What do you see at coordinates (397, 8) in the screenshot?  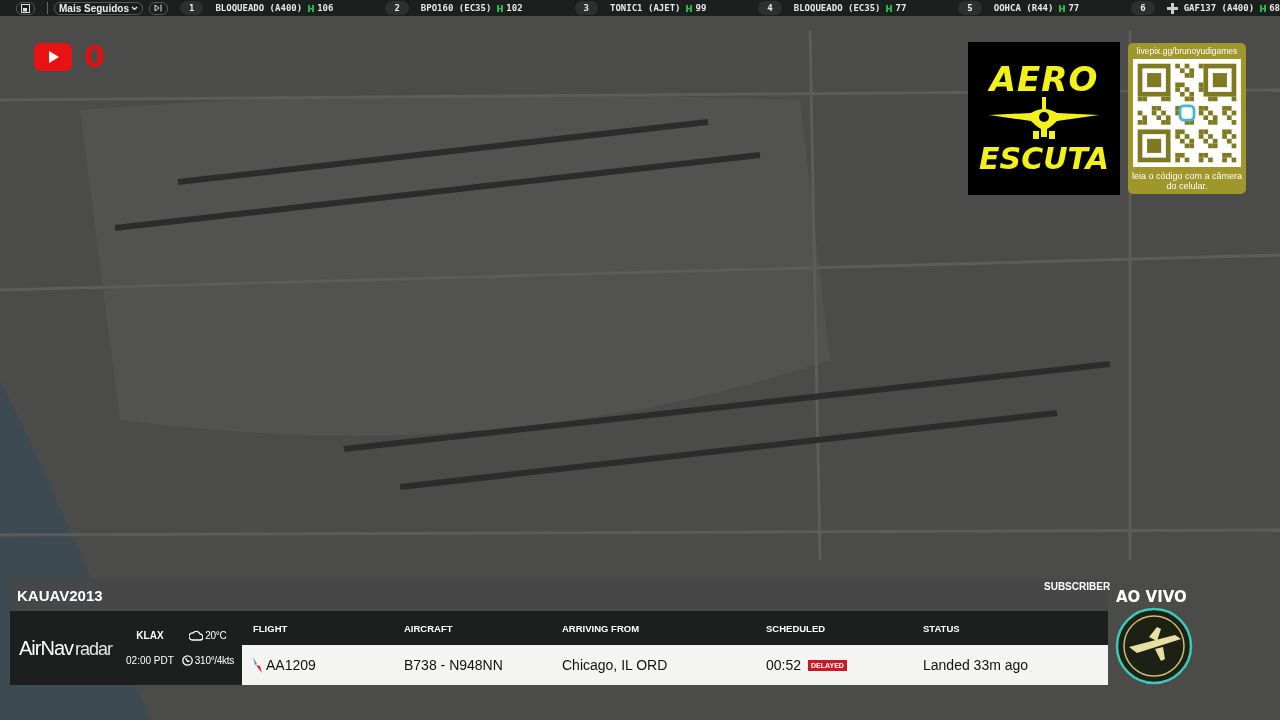 I see `rank-badge: 2` at bounding box center [397, 8].